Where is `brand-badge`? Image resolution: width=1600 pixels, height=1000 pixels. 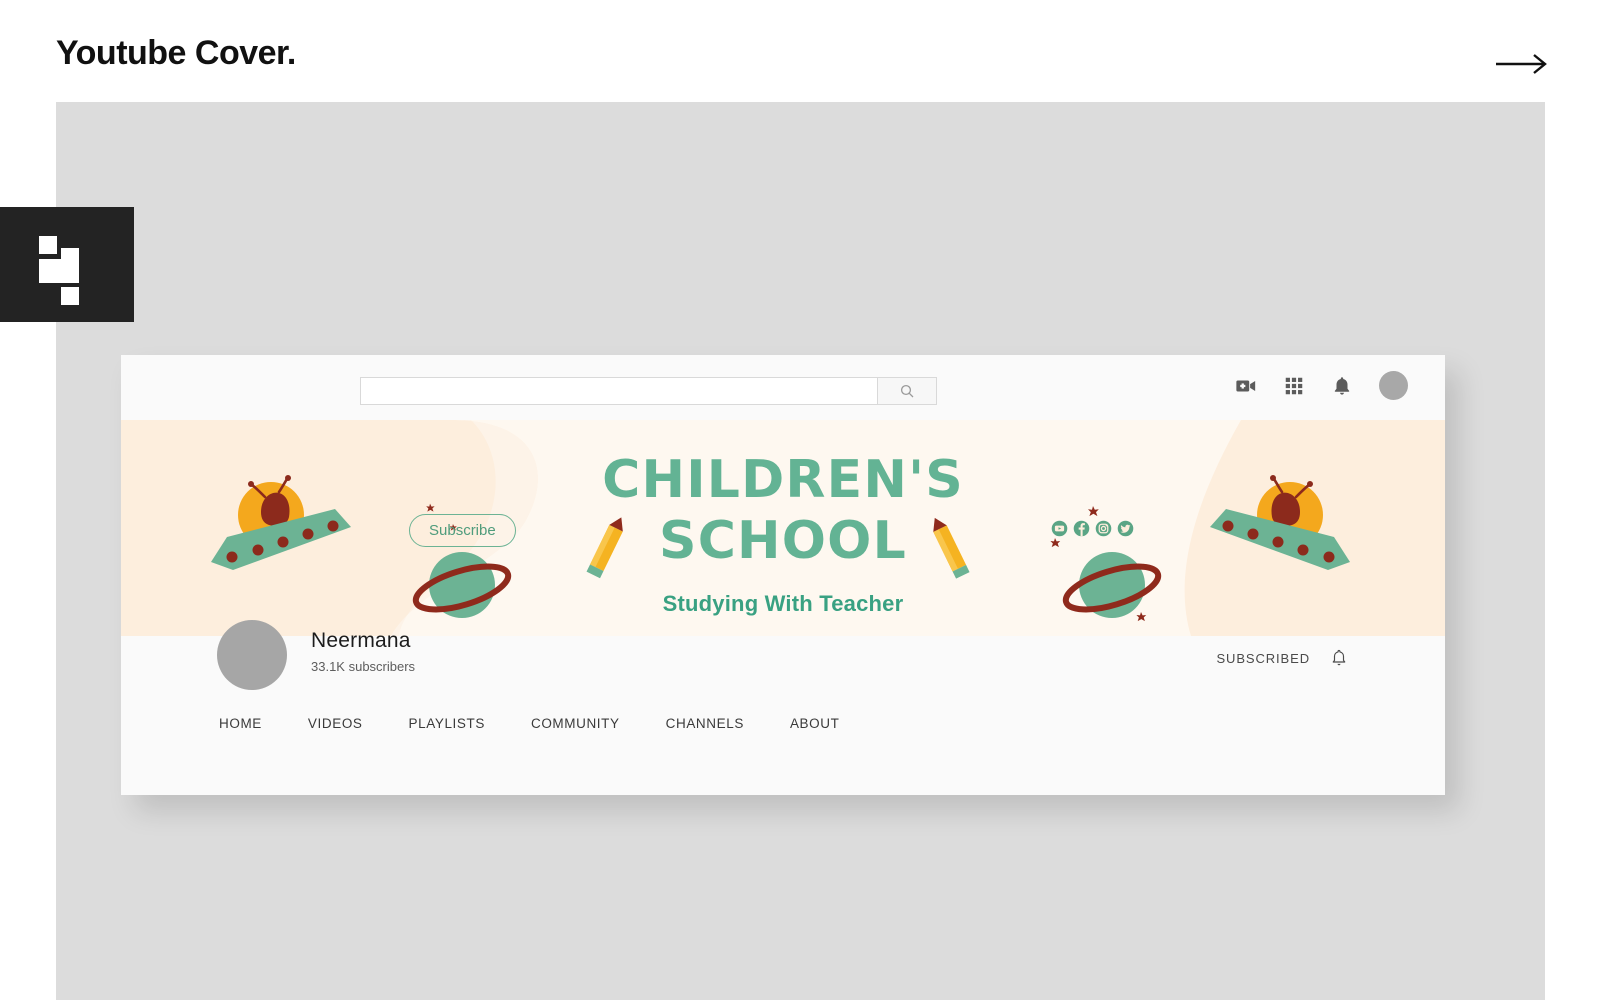
brand-badge is located at coordinates (67, 264).